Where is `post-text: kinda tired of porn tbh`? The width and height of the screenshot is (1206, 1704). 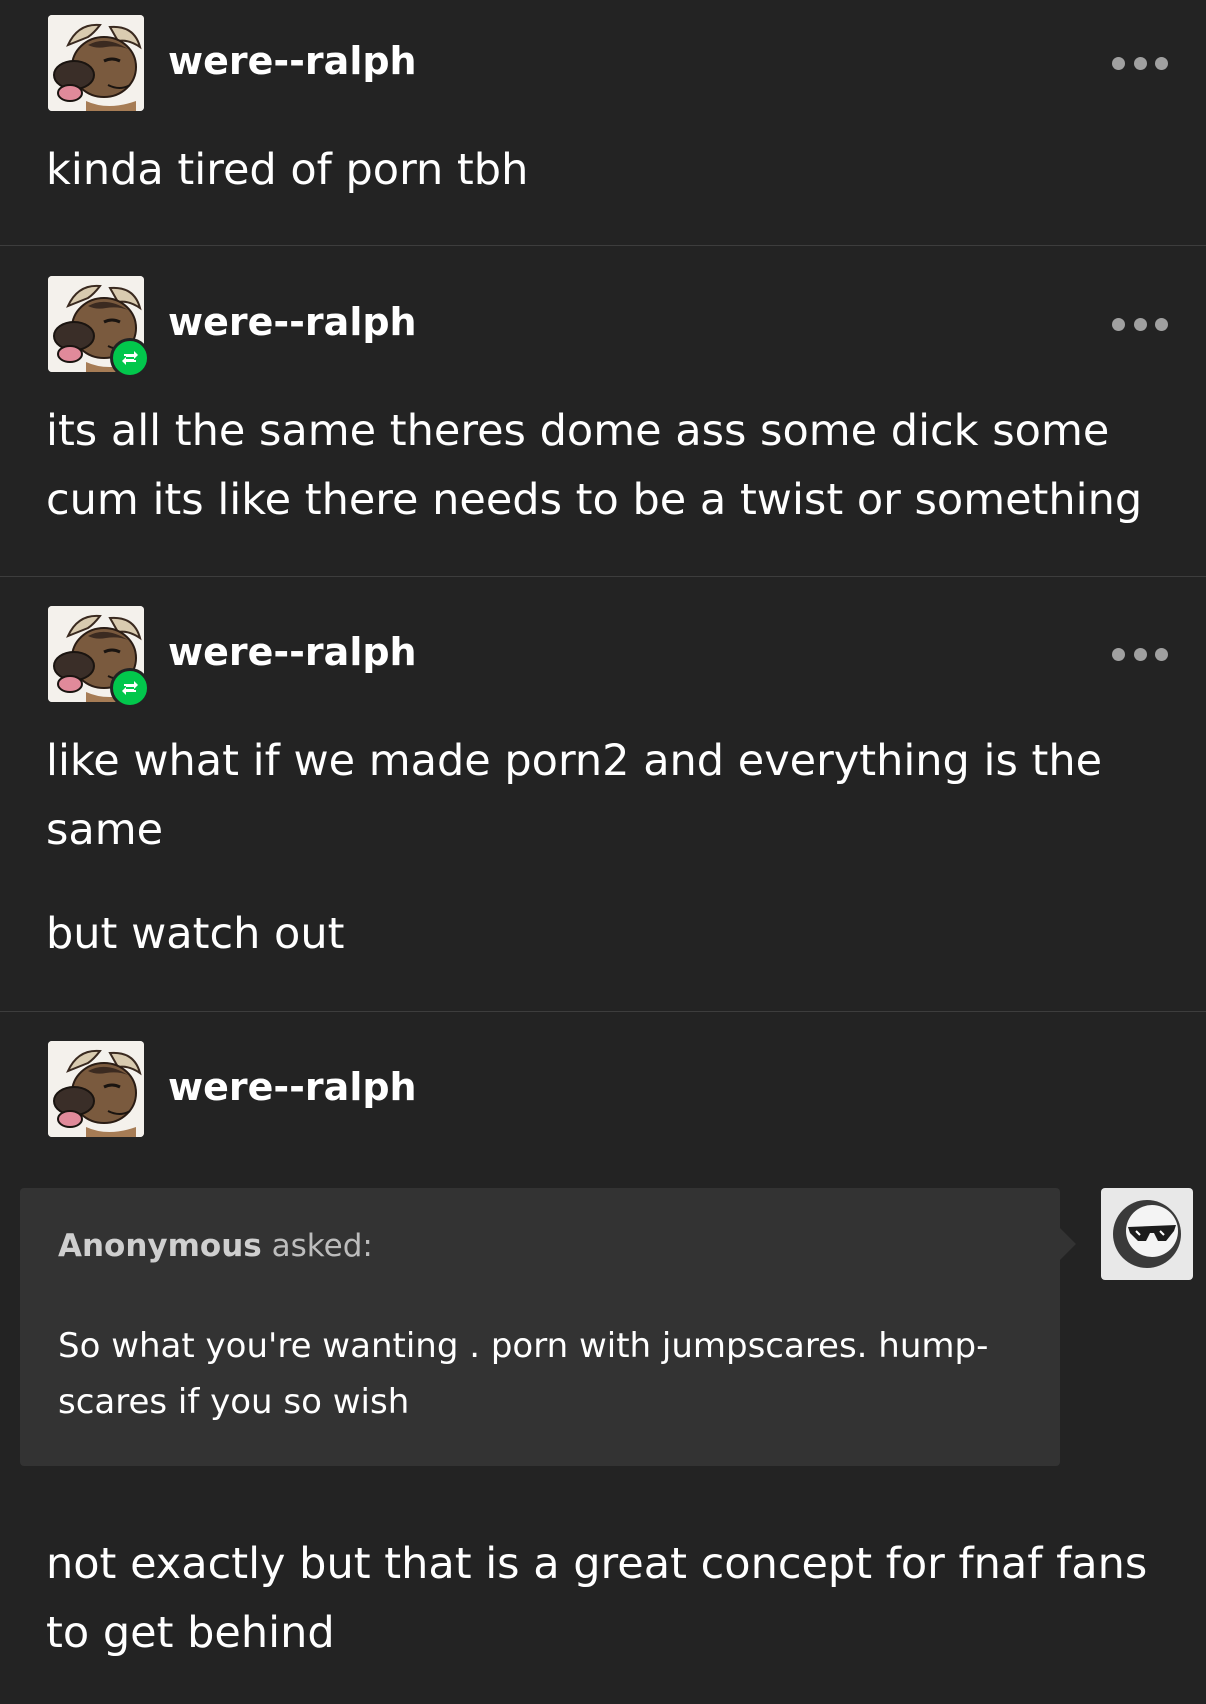 post-text: kinda tired of porn tbh is located at coordinates (287, 170).